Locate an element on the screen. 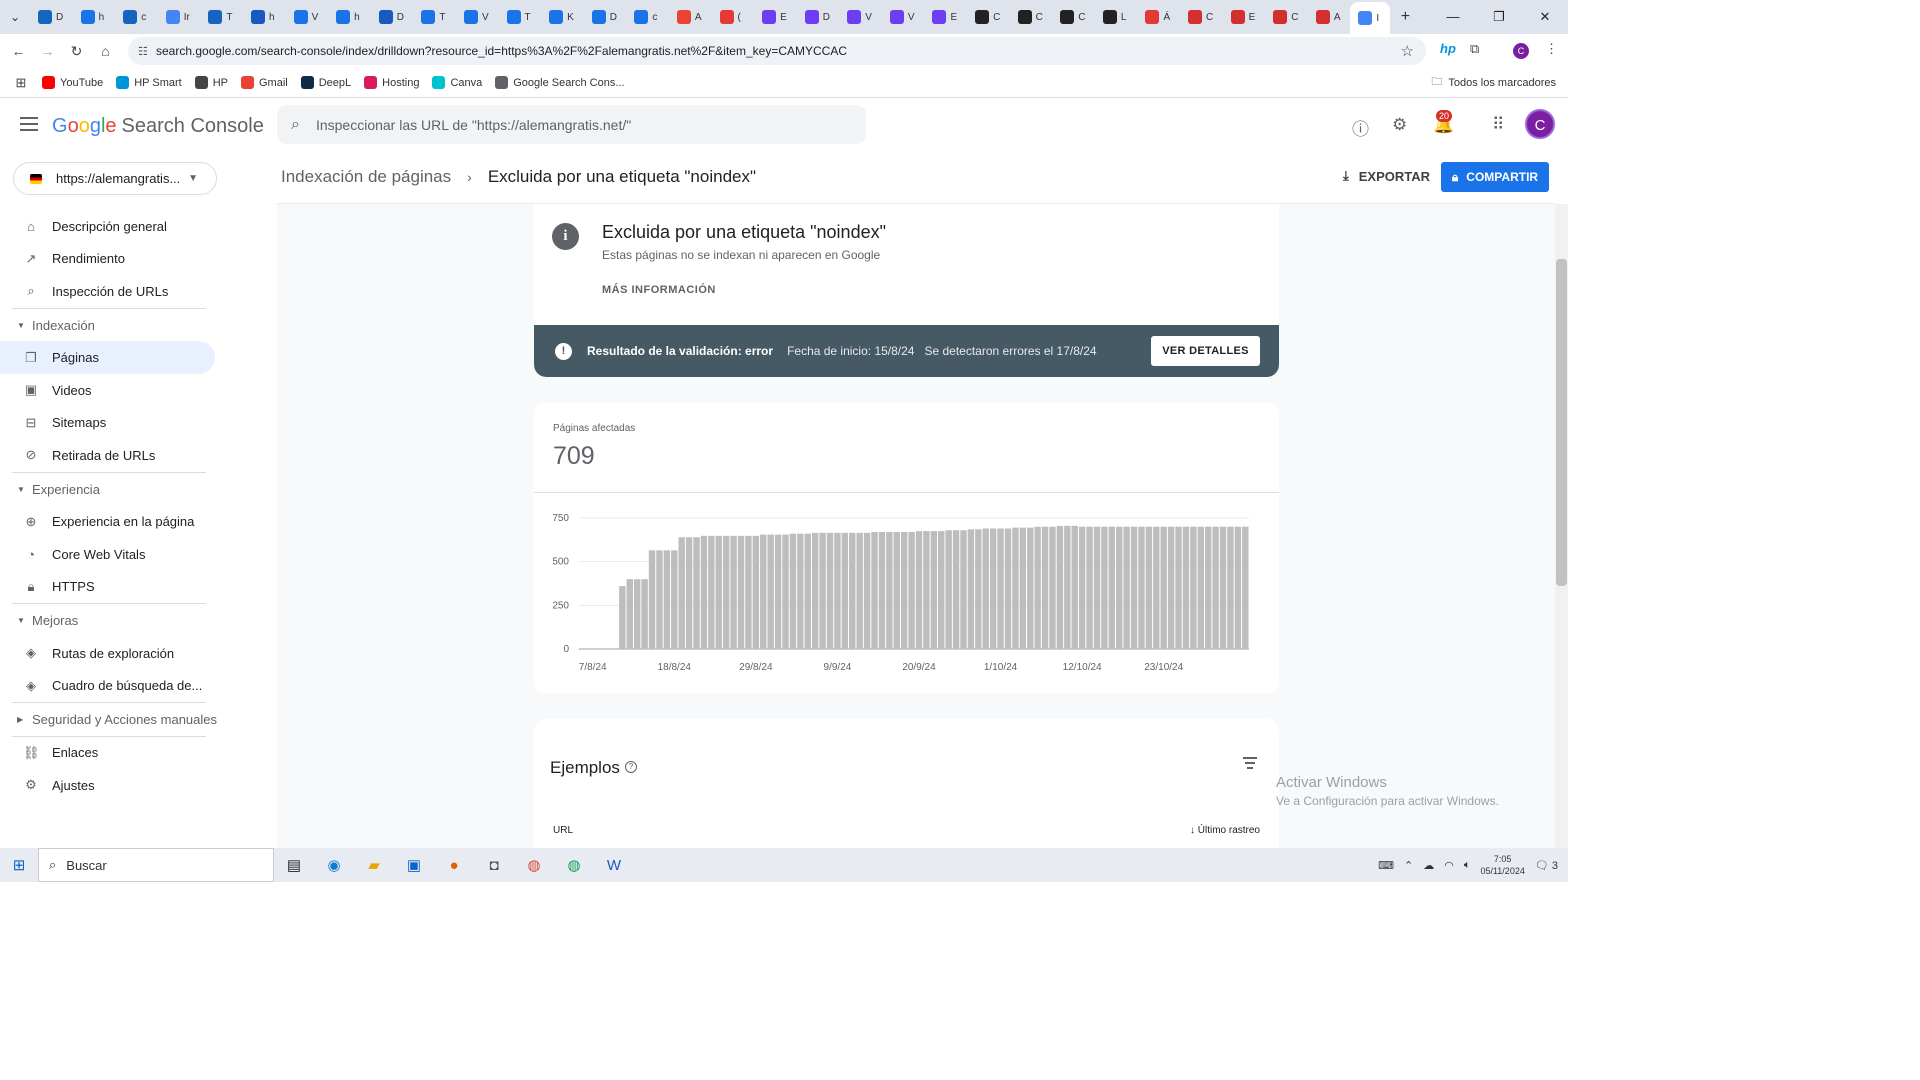 Image resolution: width=1920 pixels, height=1080 pixels. scrollbar-thumb is located at coordinates (1561, 422).